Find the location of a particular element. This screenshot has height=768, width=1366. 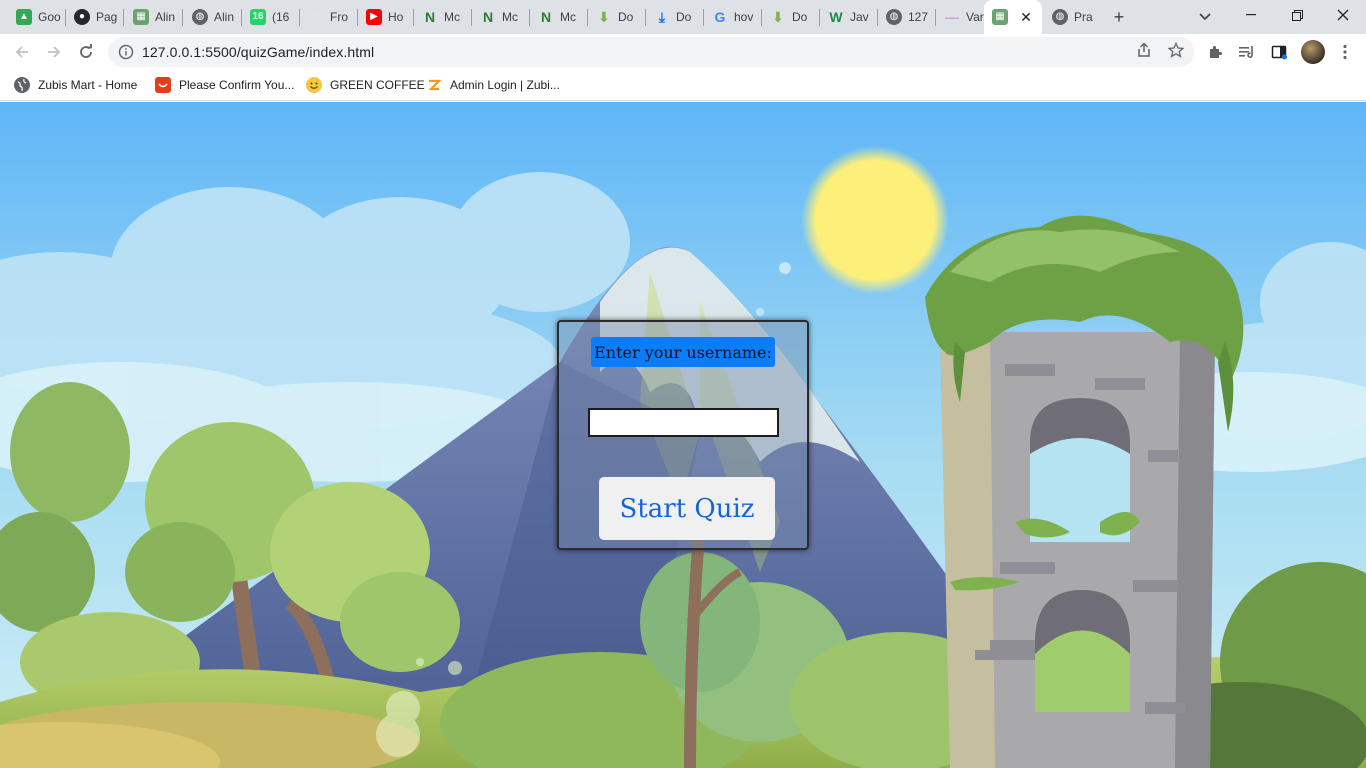

minimize-button is located at coordinates (1251, 15).